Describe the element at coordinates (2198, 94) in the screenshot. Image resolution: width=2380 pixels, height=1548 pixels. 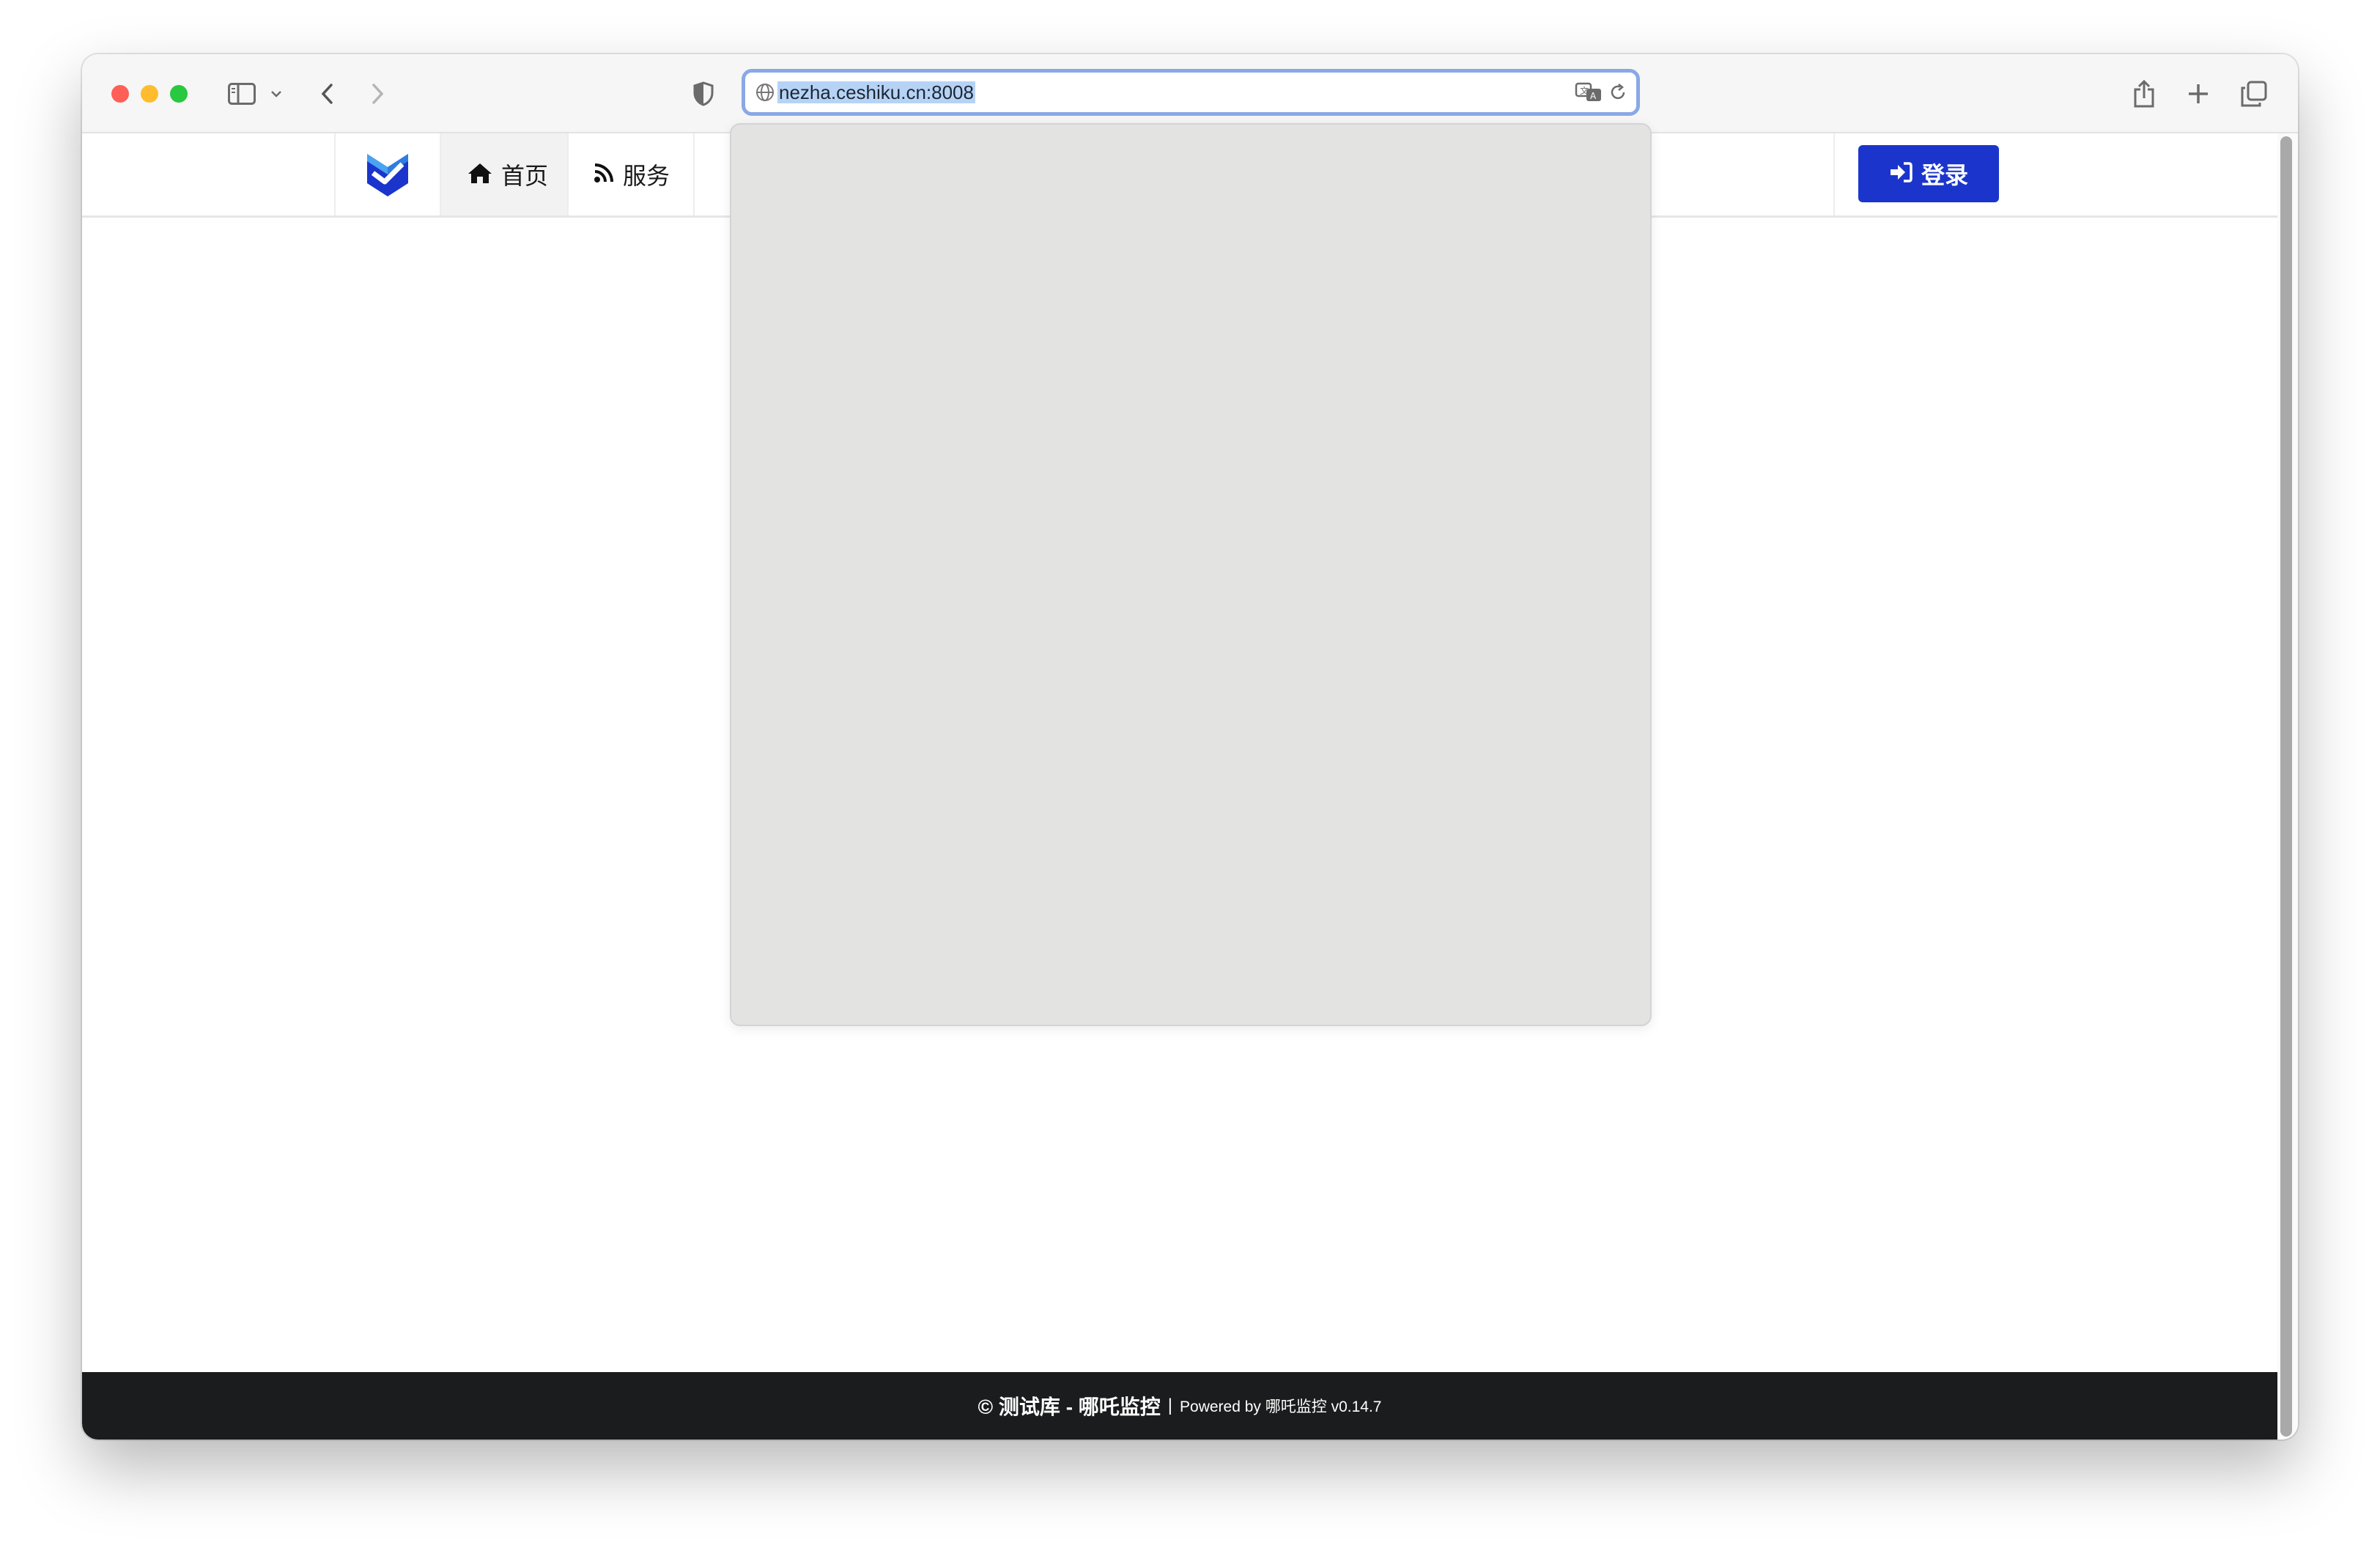
I see `plus-icon` at that location.